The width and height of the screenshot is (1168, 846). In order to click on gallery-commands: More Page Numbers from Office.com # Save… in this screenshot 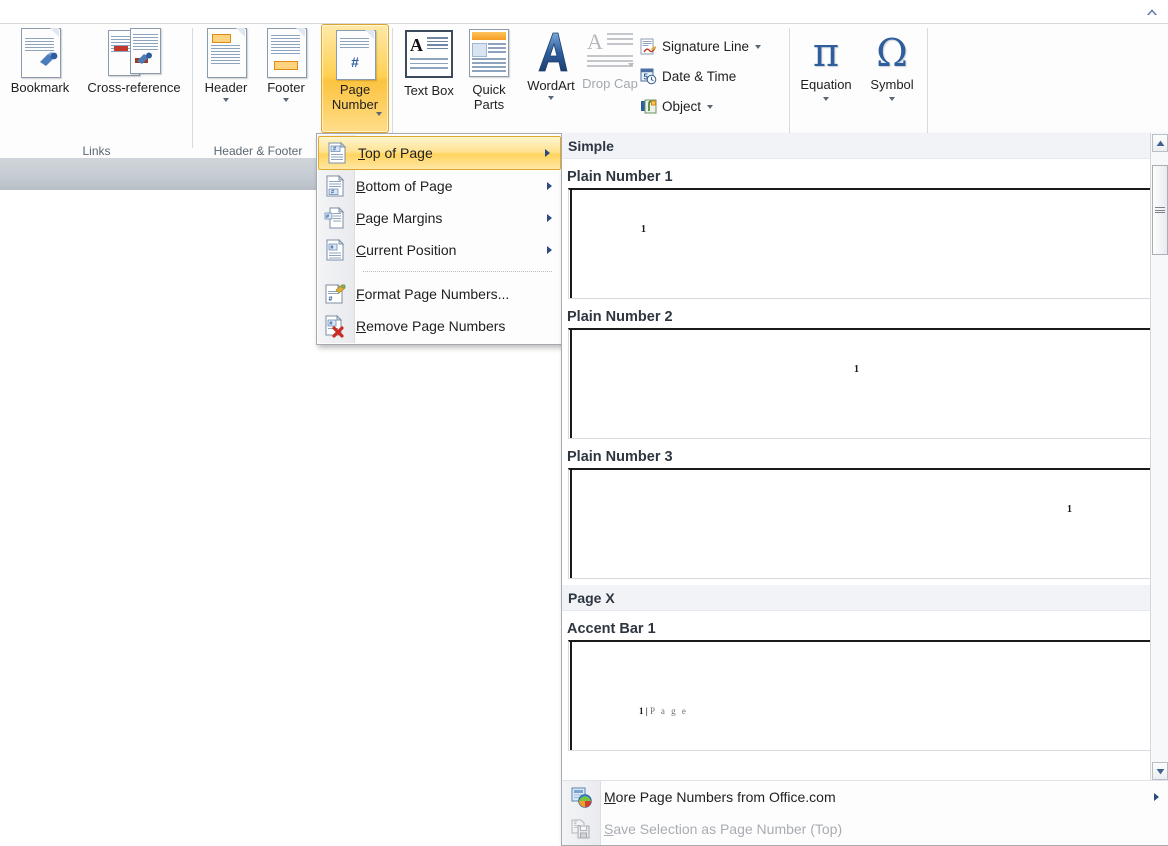, I will do `click(865, 812)`.